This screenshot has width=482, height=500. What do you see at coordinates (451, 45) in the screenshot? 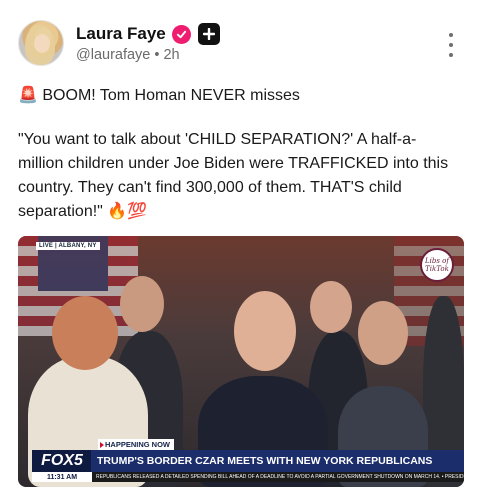
I see `more-options-button` at bounding box center [451, 45].